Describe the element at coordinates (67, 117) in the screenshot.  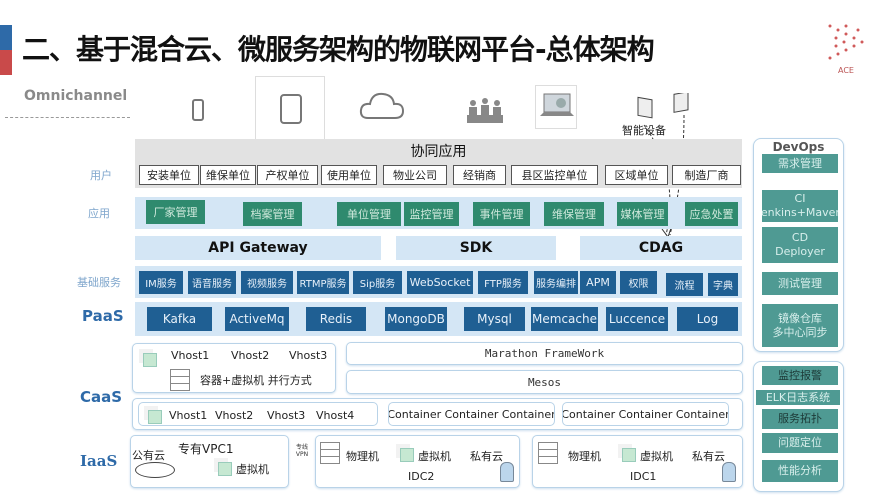
I see `divider` at that location.